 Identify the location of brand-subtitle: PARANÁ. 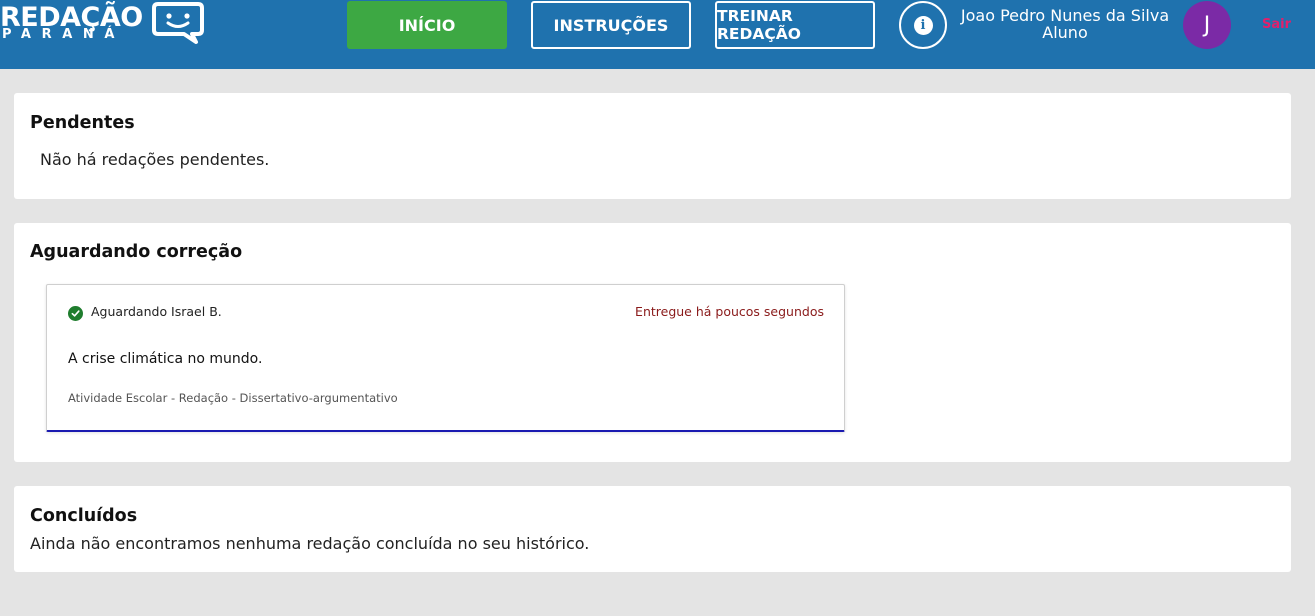
(64, 34).